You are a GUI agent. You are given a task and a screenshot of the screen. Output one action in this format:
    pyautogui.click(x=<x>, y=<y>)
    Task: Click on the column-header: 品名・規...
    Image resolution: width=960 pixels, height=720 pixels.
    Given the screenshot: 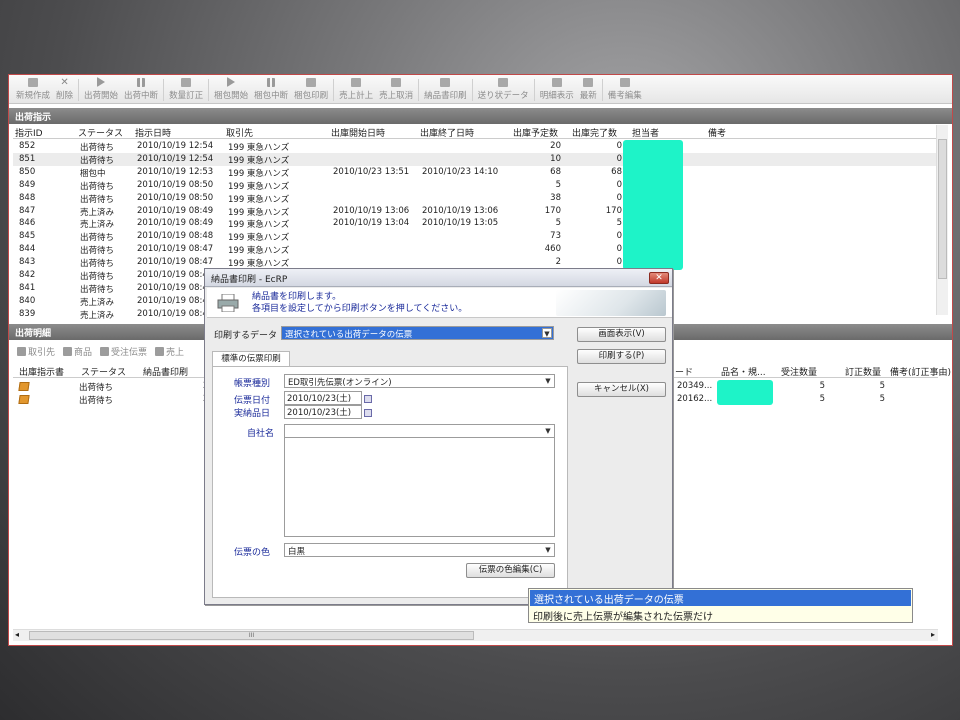 What is the action you would take?
    pyautogui.click(x=743, y=371)
    